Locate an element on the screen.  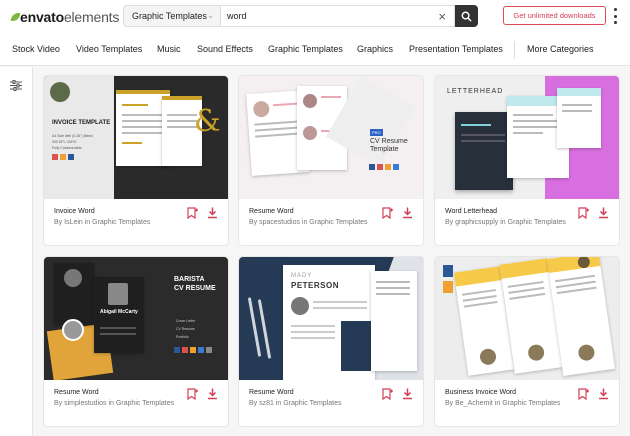
resume-page: MADY PETERSON is located at coordinates (329, 322).